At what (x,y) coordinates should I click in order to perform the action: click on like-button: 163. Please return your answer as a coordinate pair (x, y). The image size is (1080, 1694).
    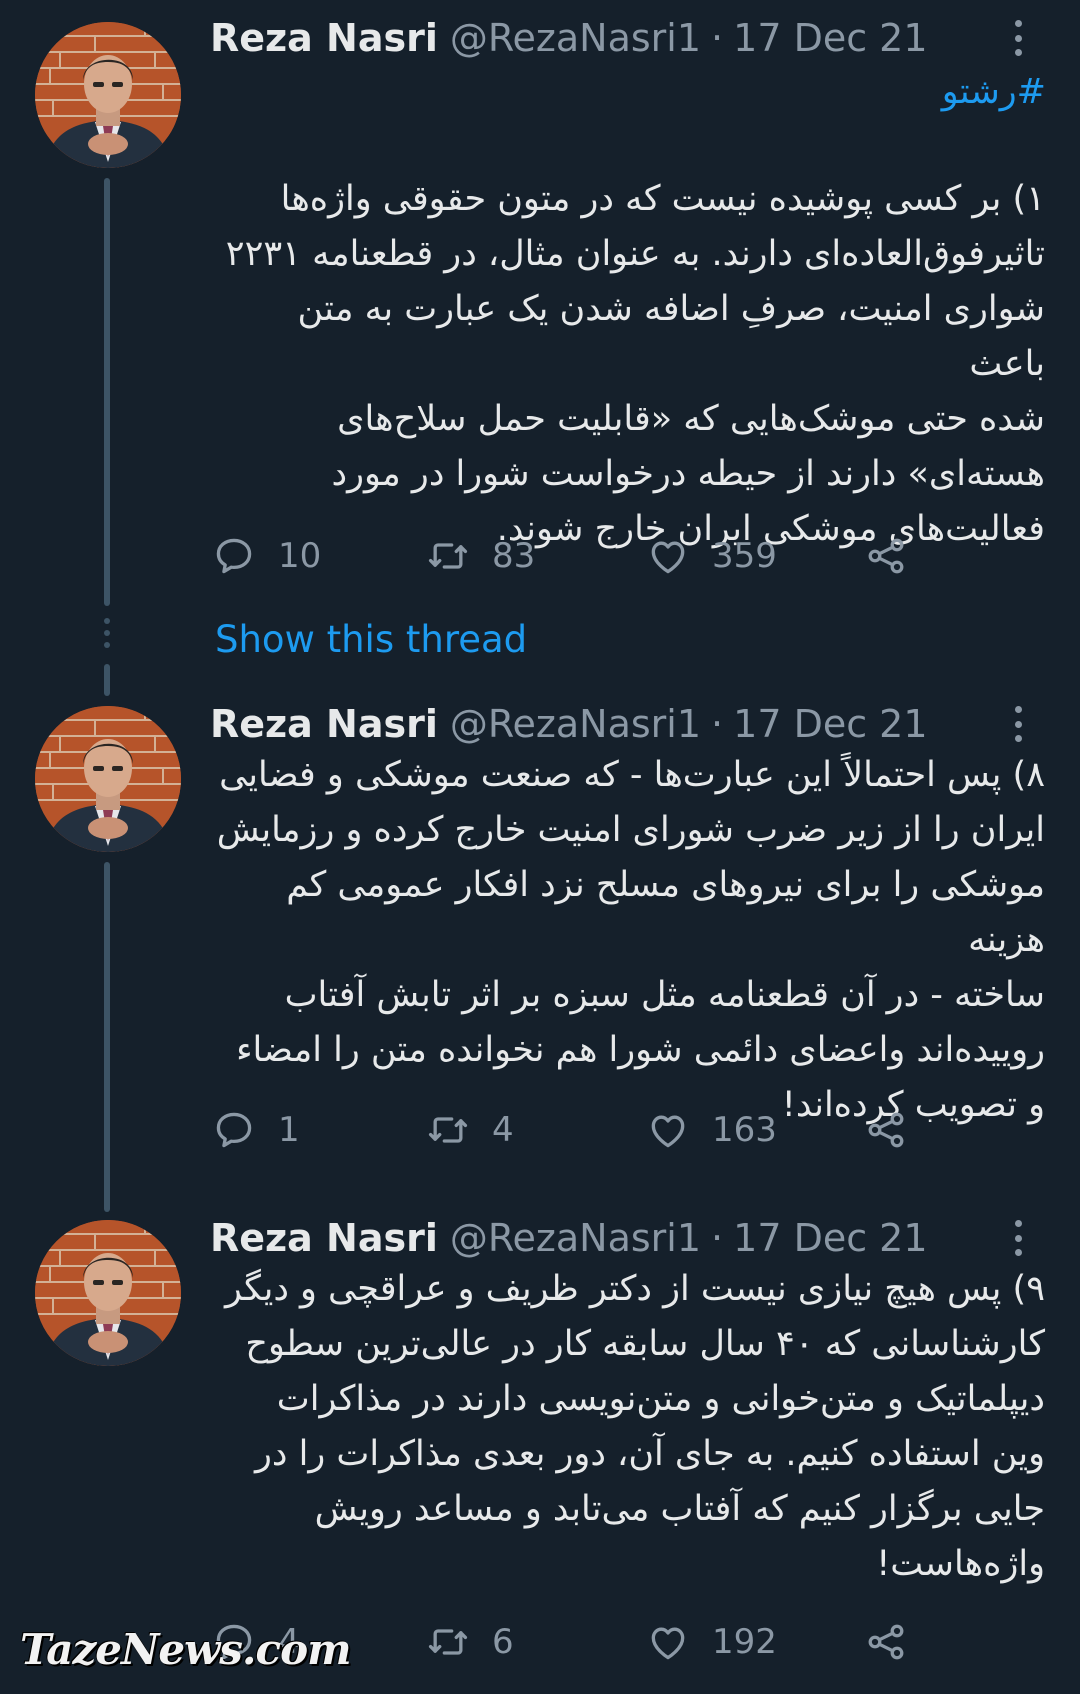
    Looking at the image, I should click on (711, 1130).